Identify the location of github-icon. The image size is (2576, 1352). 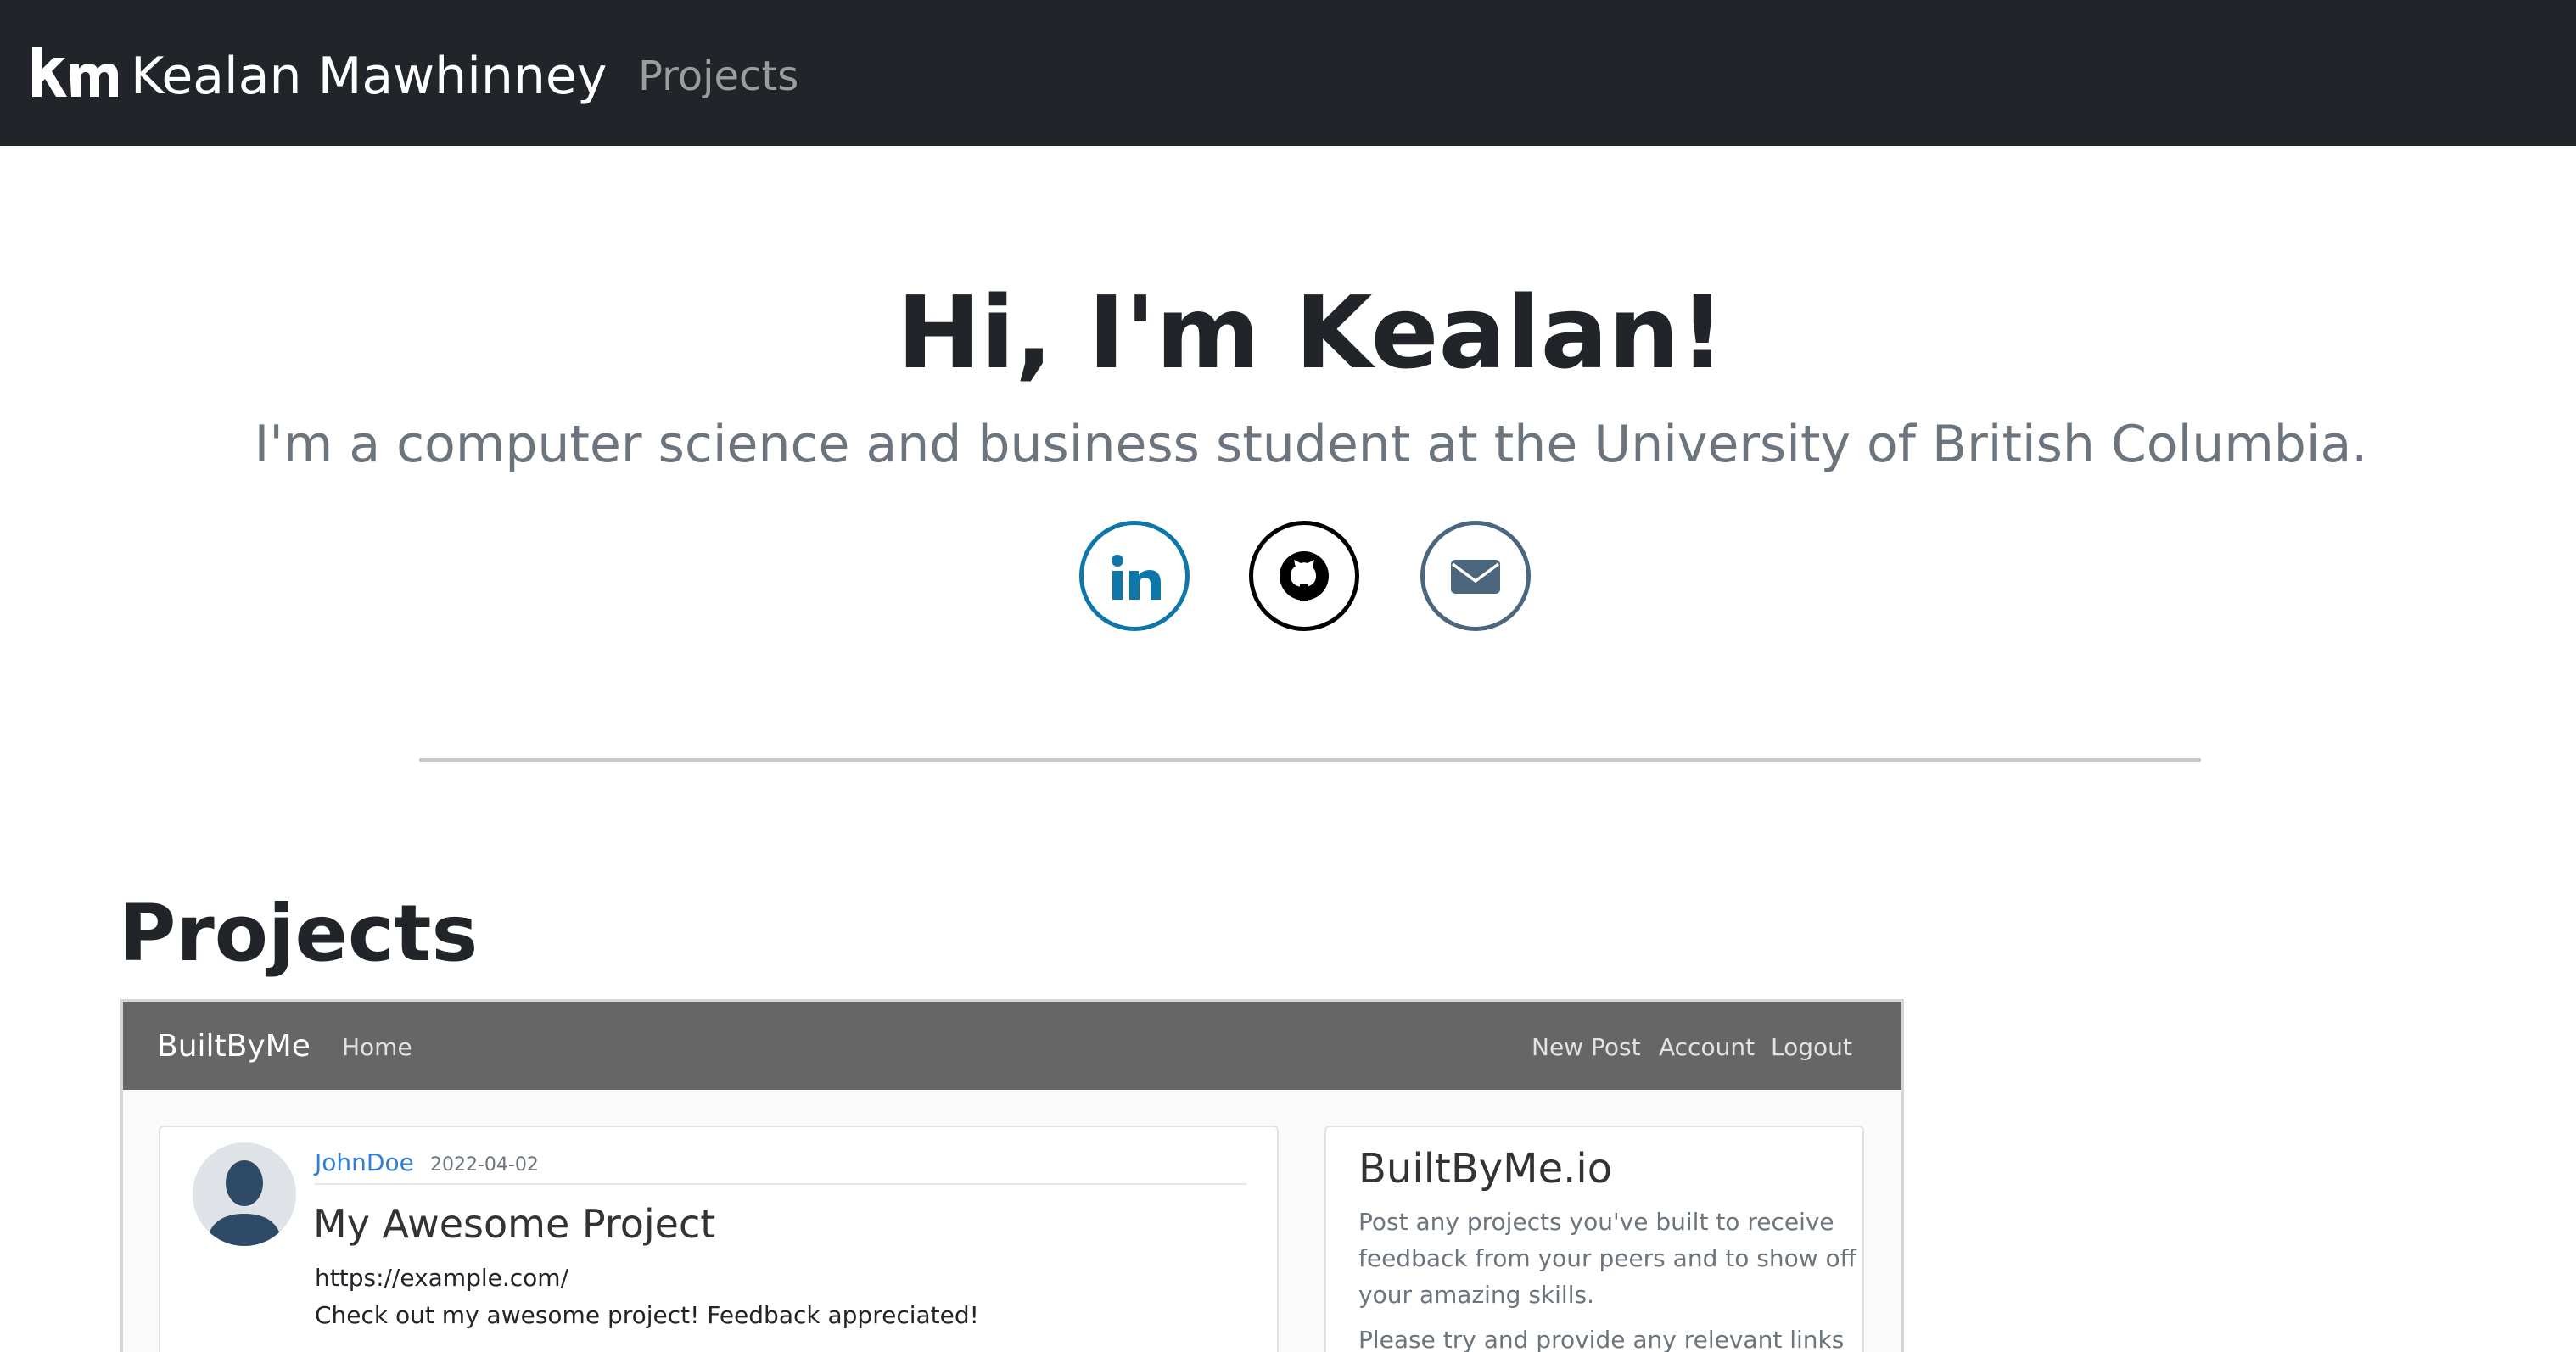
(1305, 576).